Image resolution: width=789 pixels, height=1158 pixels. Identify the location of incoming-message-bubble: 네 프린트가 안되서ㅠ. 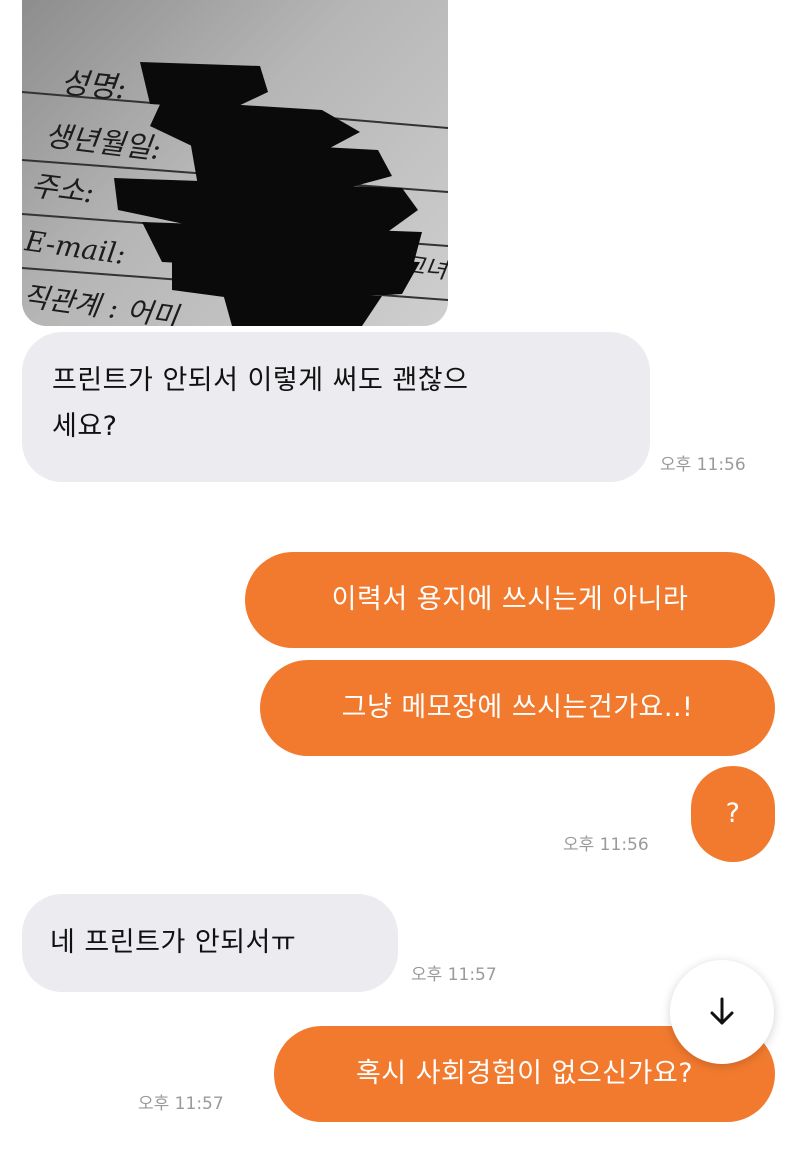
(210, 943).